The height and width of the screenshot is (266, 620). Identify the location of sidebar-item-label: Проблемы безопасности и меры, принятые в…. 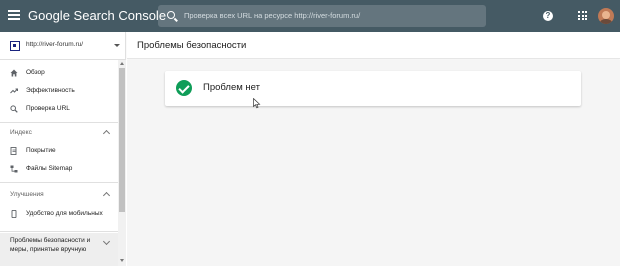
(50, 245).